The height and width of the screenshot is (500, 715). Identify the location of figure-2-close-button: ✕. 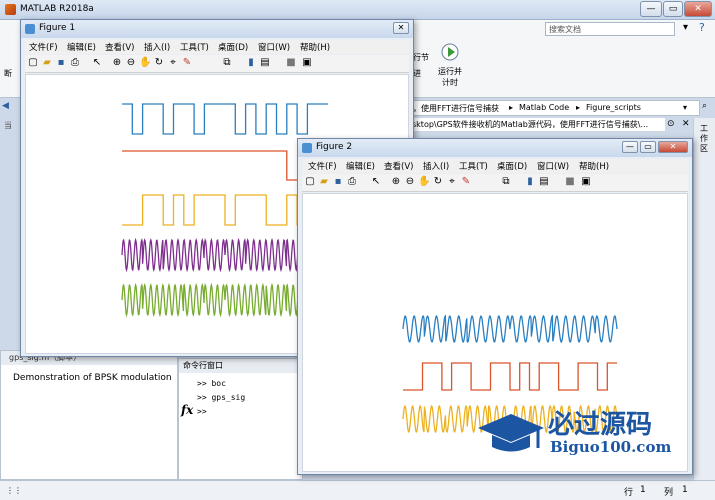
(673, 147).